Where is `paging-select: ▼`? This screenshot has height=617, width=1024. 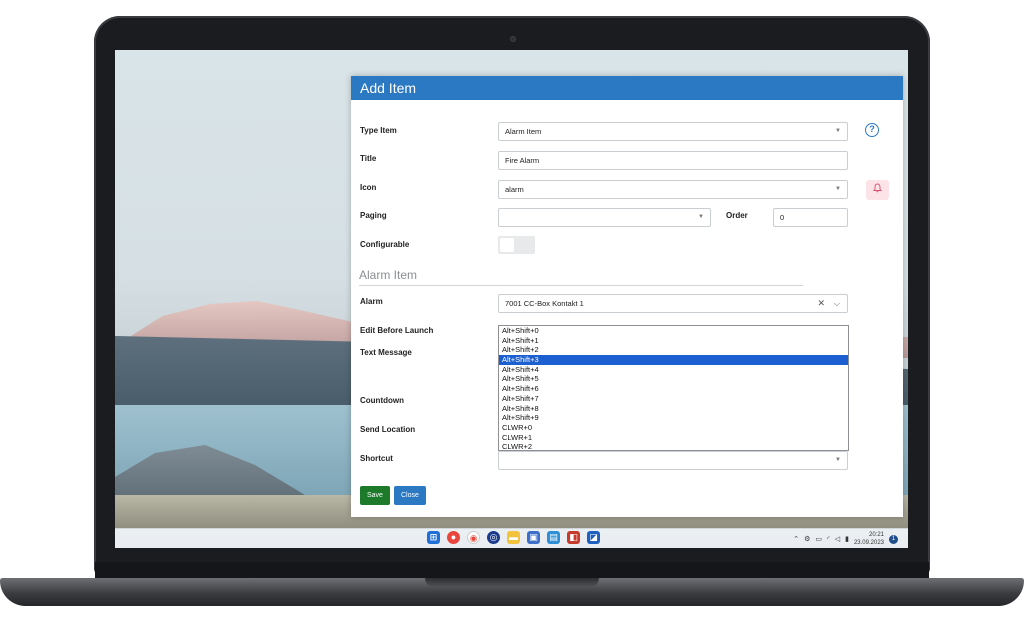 paging-select: ▼ is located at coordinates (604, 217).